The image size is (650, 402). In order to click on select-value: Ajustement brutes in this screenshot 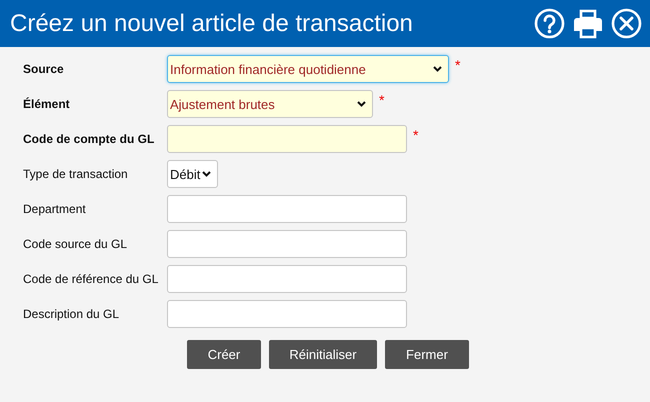, I will do `click(223, 104)`.